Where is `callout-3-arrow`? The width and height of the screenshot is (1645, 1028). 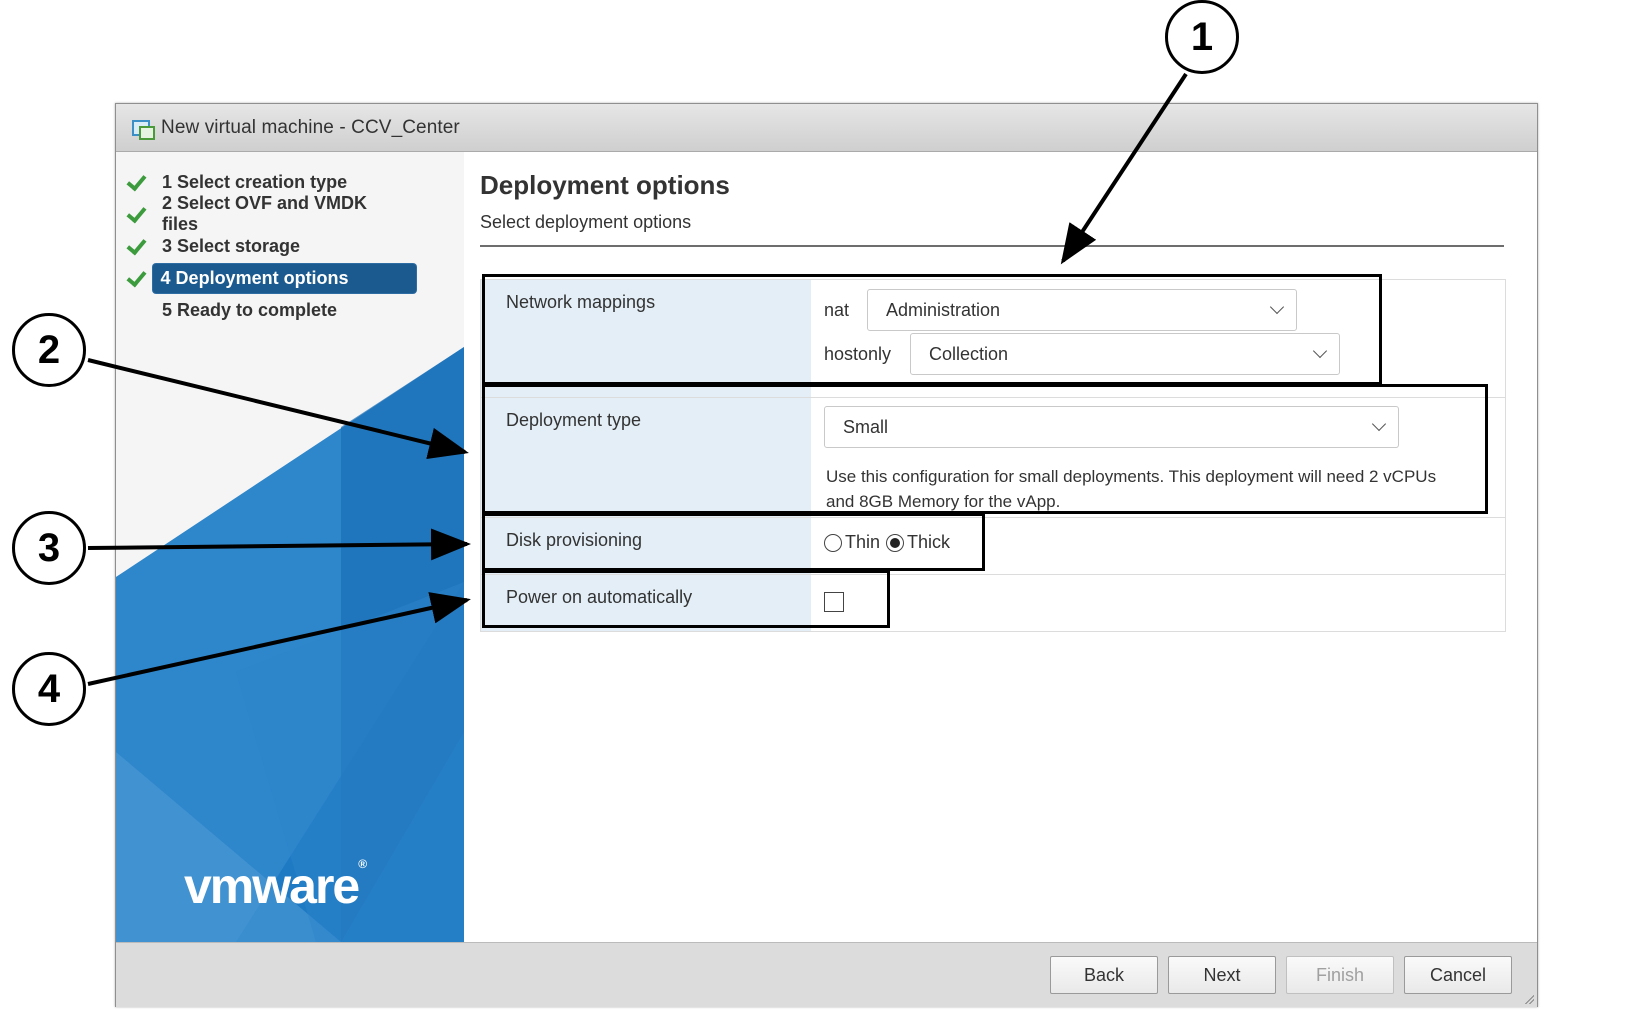
callout-3-arrow is located at coordinates (279, 544).